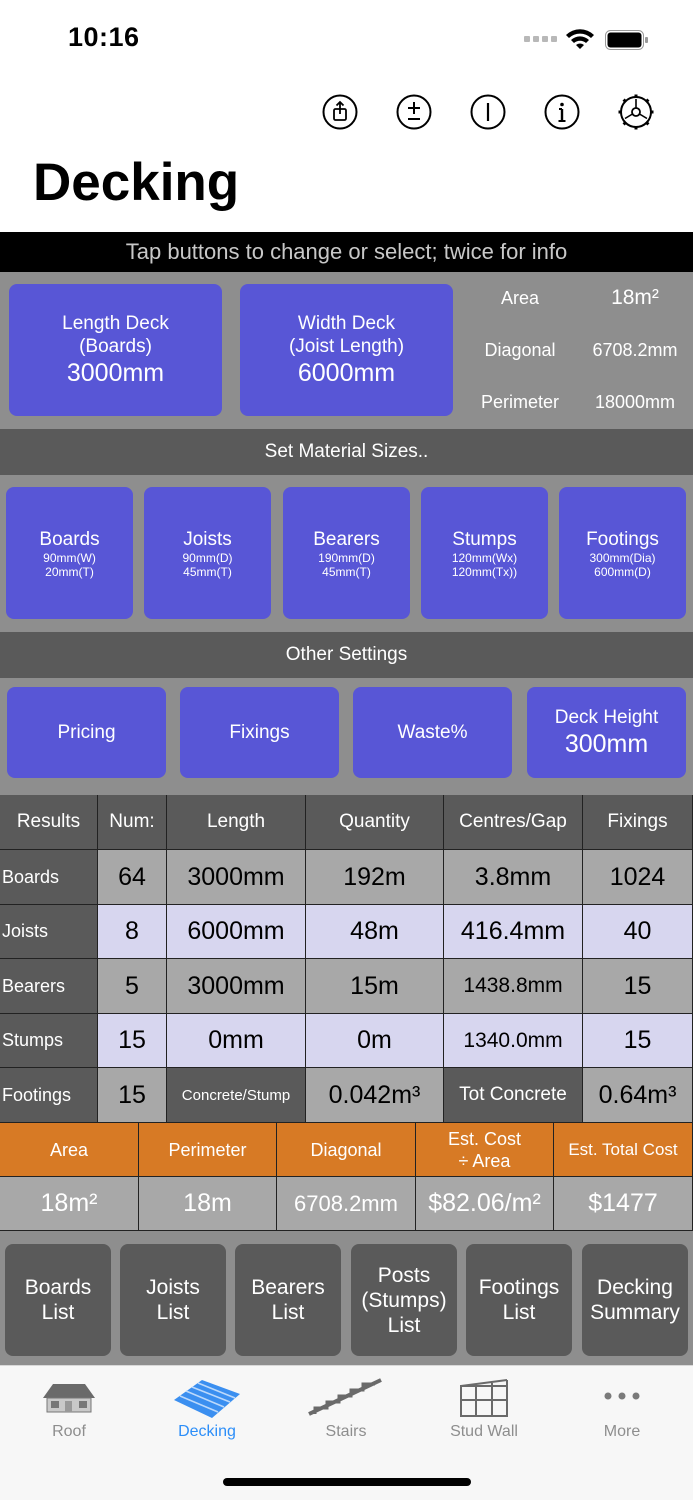  Describe the element at coordinates (606, 744) in the screenshot. I see `deck-height-value: 300mm` at that location.